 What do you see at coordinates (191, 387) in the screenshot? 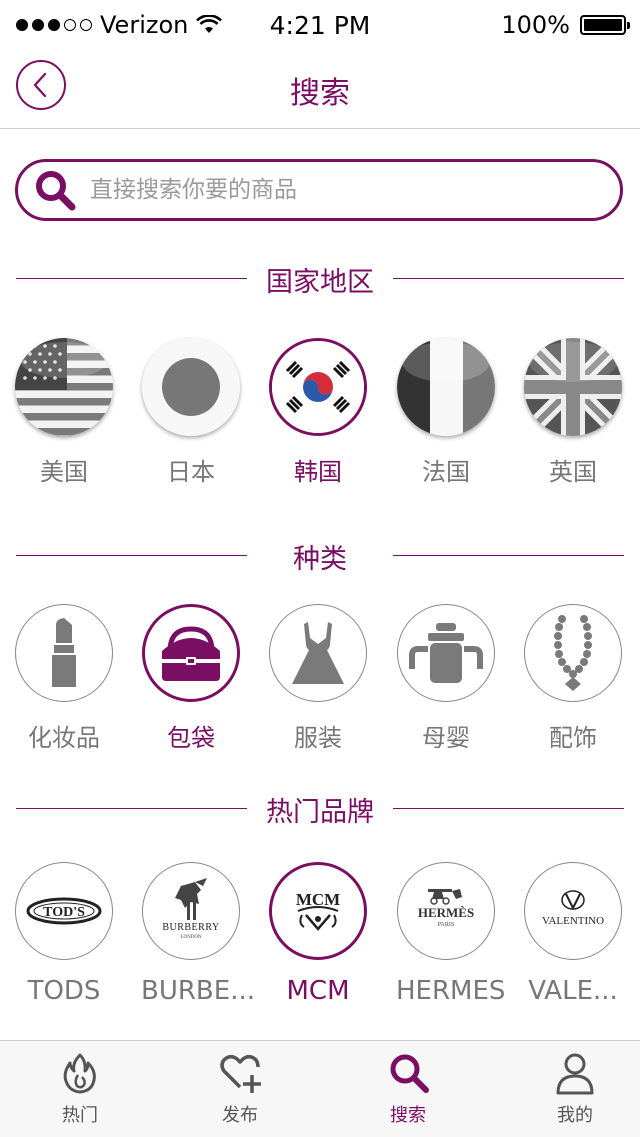
I see `japan-flag-icon` at bounding box center [191, 387].